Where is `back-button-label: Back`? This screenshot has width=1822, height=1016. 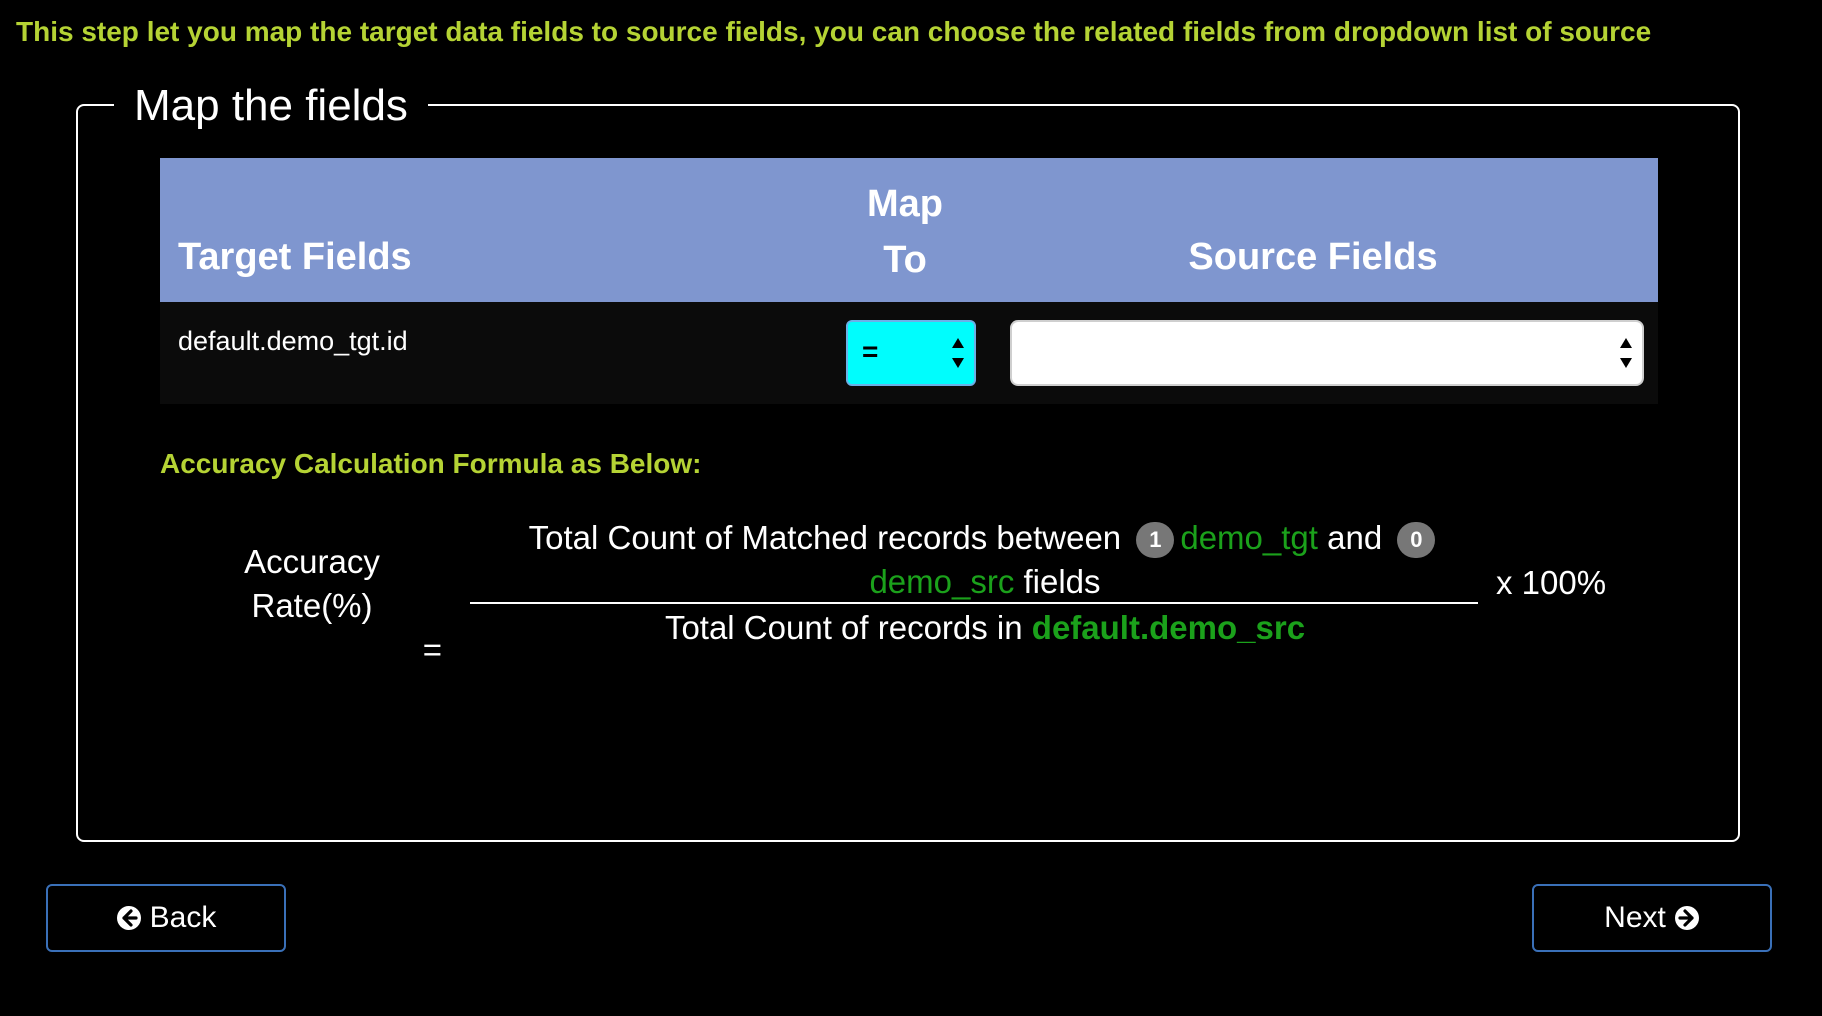
back-button-label: Back is located at coordinates (183, 917).